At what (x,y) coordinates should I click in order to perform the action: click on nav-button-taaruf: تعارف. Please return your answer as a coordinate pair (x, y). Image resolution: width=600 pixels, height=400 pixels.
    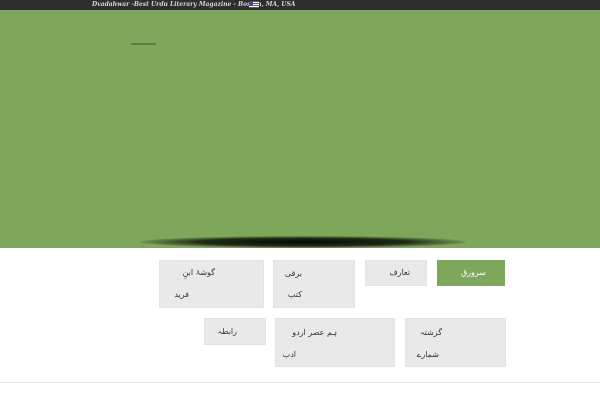
    Looking at the image, I should click on (396, 273).